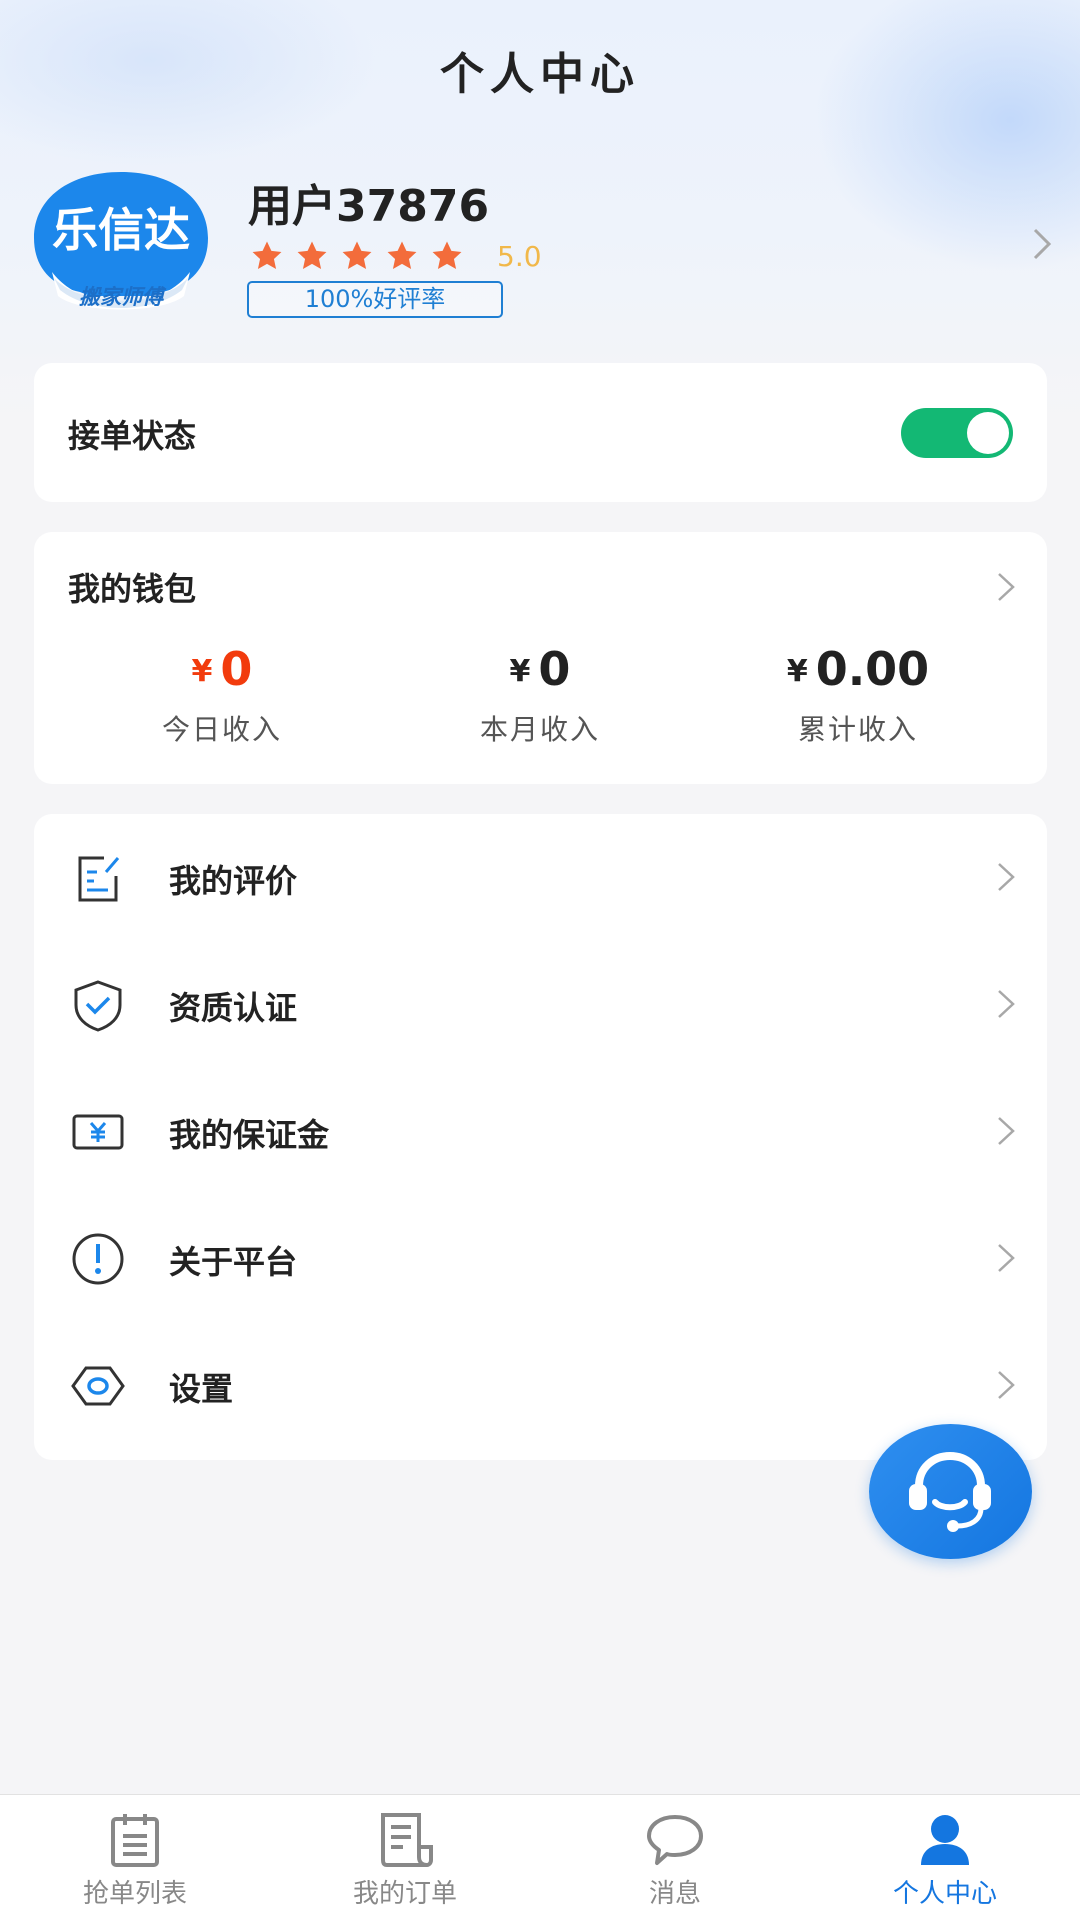 The height and width of the screenshot is (1920, 1080). I want to click on logo-text: 乐信达, so click(121, 230).